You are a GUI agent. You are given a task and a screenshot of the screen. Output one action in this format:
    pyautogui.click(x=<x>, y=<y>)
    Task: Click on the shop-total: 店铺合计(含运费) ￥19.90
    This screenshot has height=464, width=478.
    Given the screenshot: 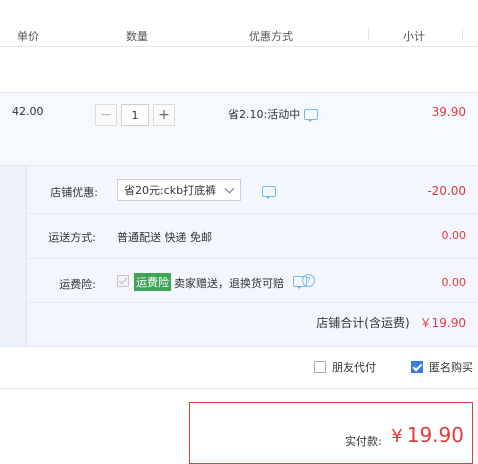 What is the action you would take?
    pyautogui.click(x=391, y=322)
    